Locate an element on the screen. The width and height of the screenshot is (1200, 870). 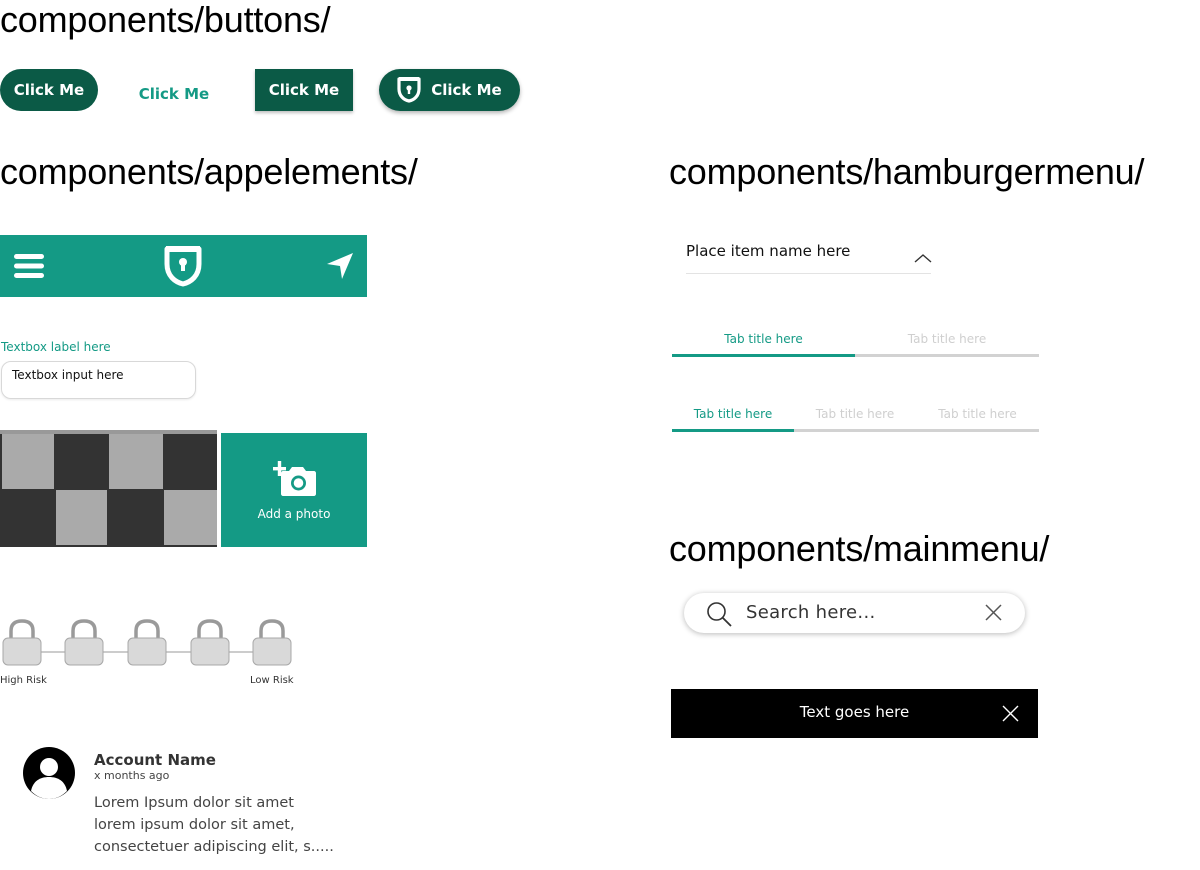
menu-icon is located at coordinates (30, 268).